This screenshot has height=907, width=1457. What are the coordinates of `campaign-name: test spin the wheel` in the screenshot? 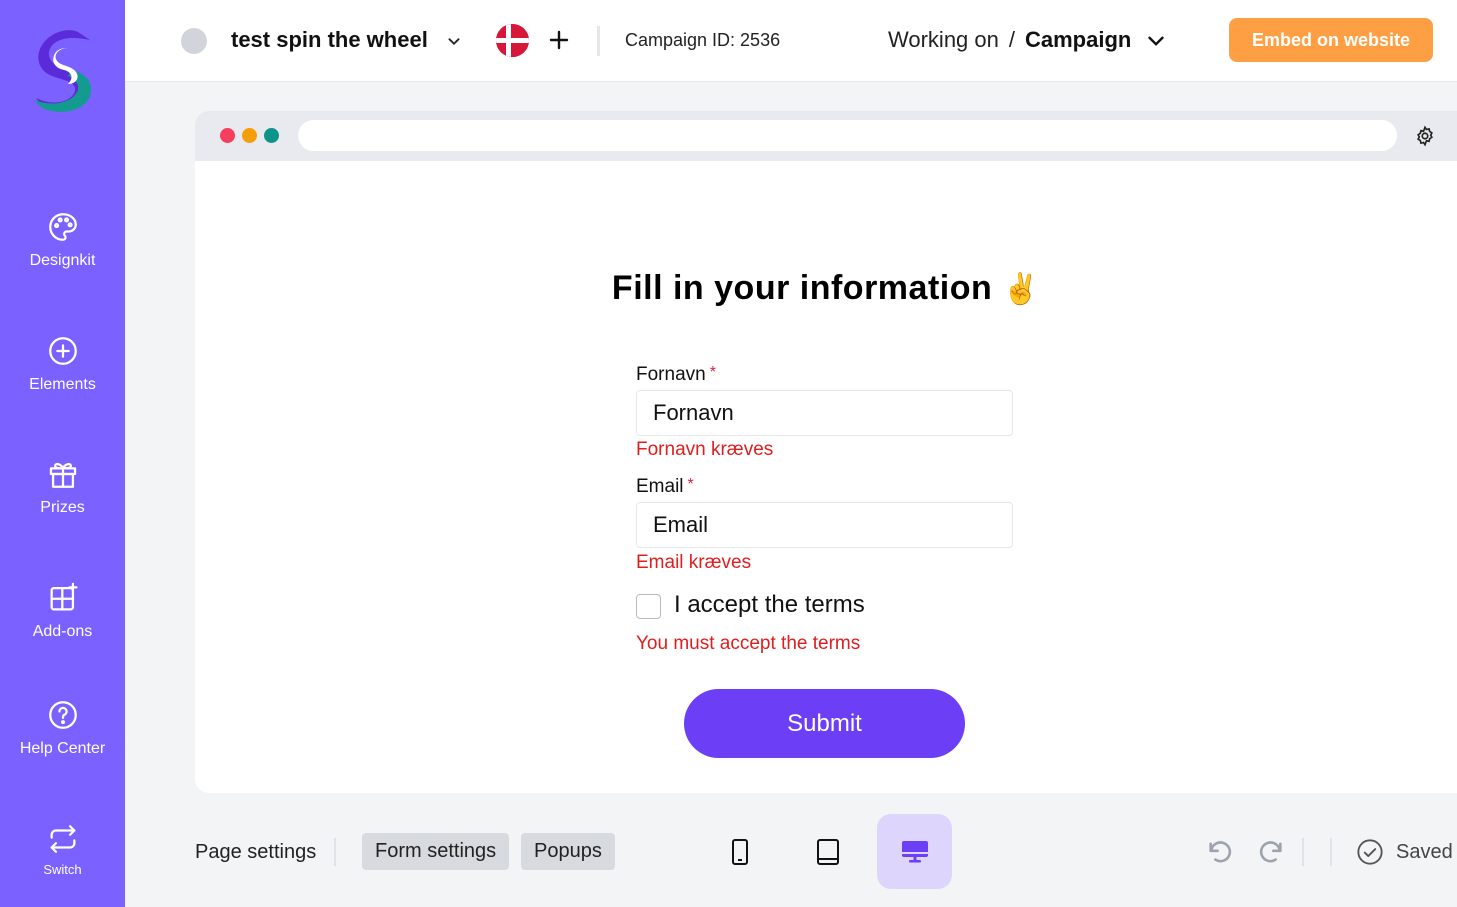 It's located at (329, 40).